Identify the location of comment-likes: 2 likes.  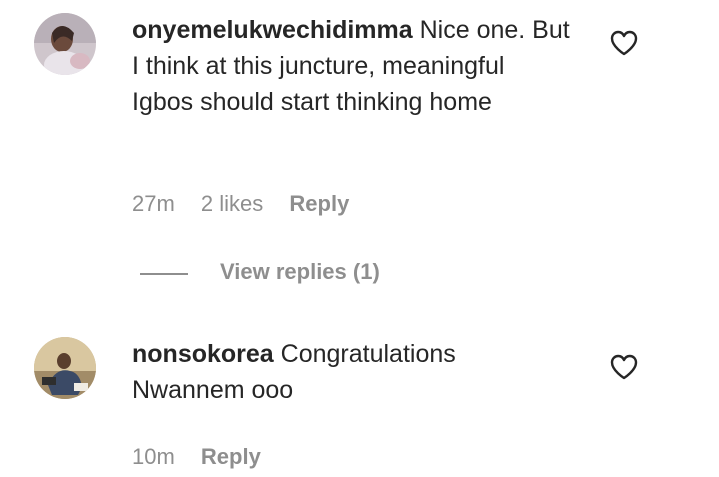
(232, 203).